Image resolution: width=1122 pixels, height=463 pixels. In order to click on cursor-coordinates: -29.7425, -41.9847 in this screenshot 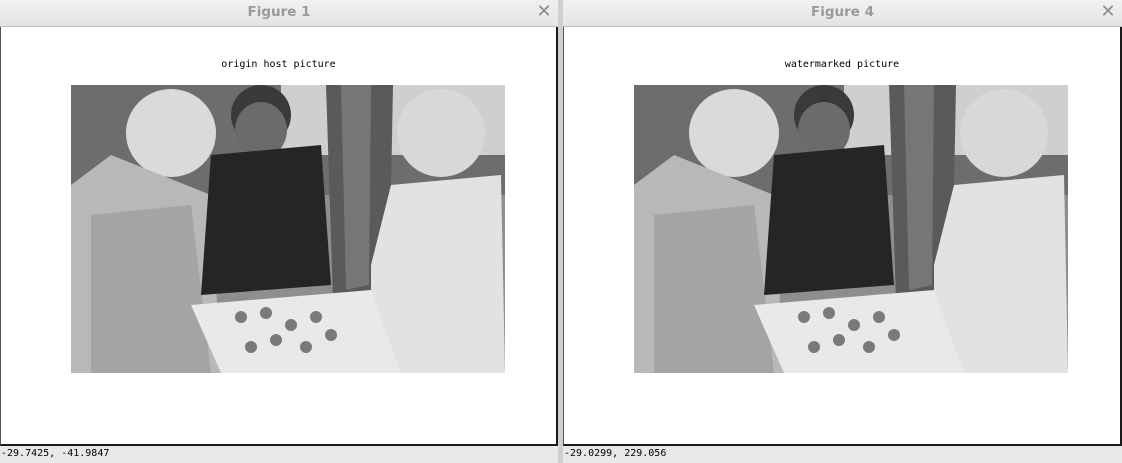, I will do `click(55, 453)`.